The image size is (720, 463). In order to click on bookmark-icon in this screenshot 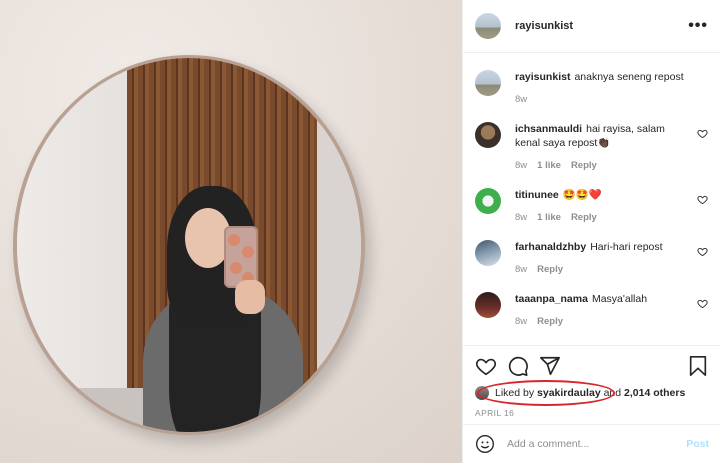, I will do `click(698, 366)`.